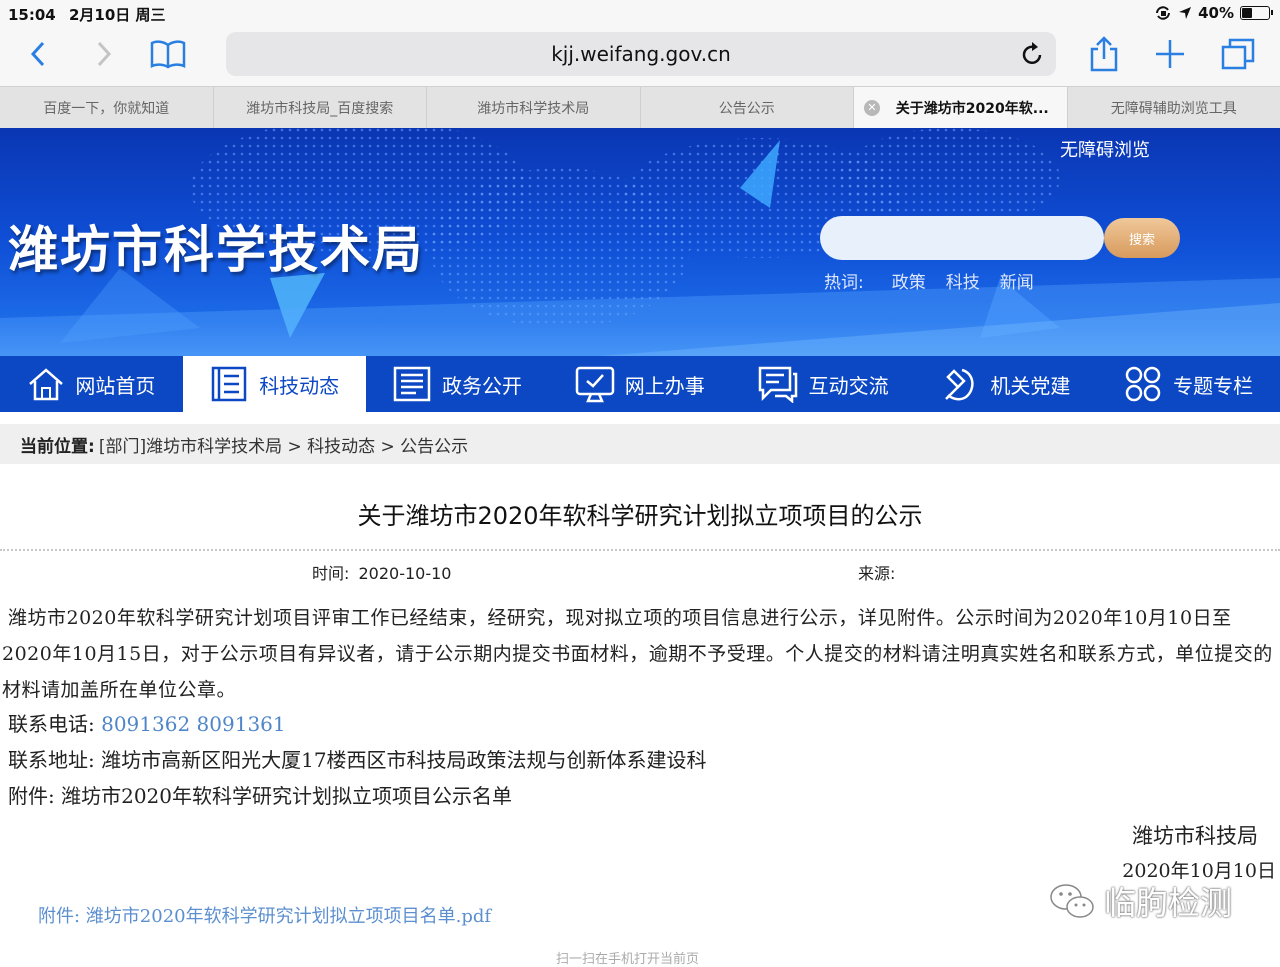  I want to click on nav-label: 网站首页, so click(115, 384).